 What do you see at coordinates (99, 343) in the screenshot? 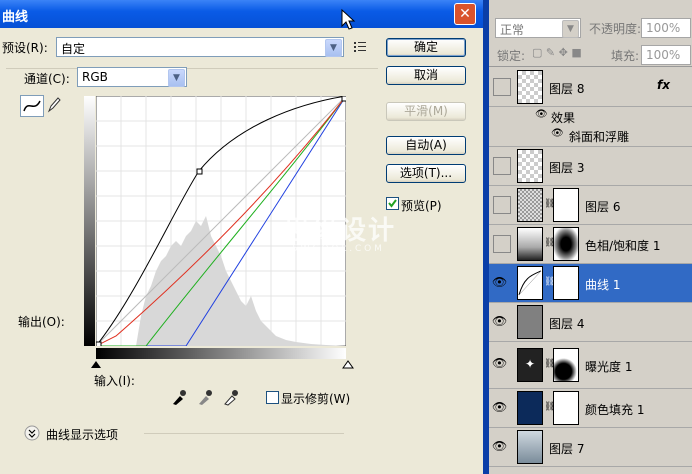
I see `curve-endpoint-bottom` at bounding box center [99, 343].